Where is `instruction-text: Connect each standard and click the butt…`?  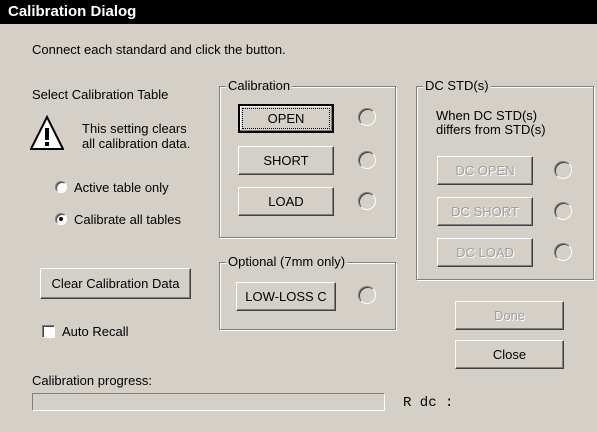
instruction-text: Connect each standard and click the butt… is located at coordinates (159, 49).